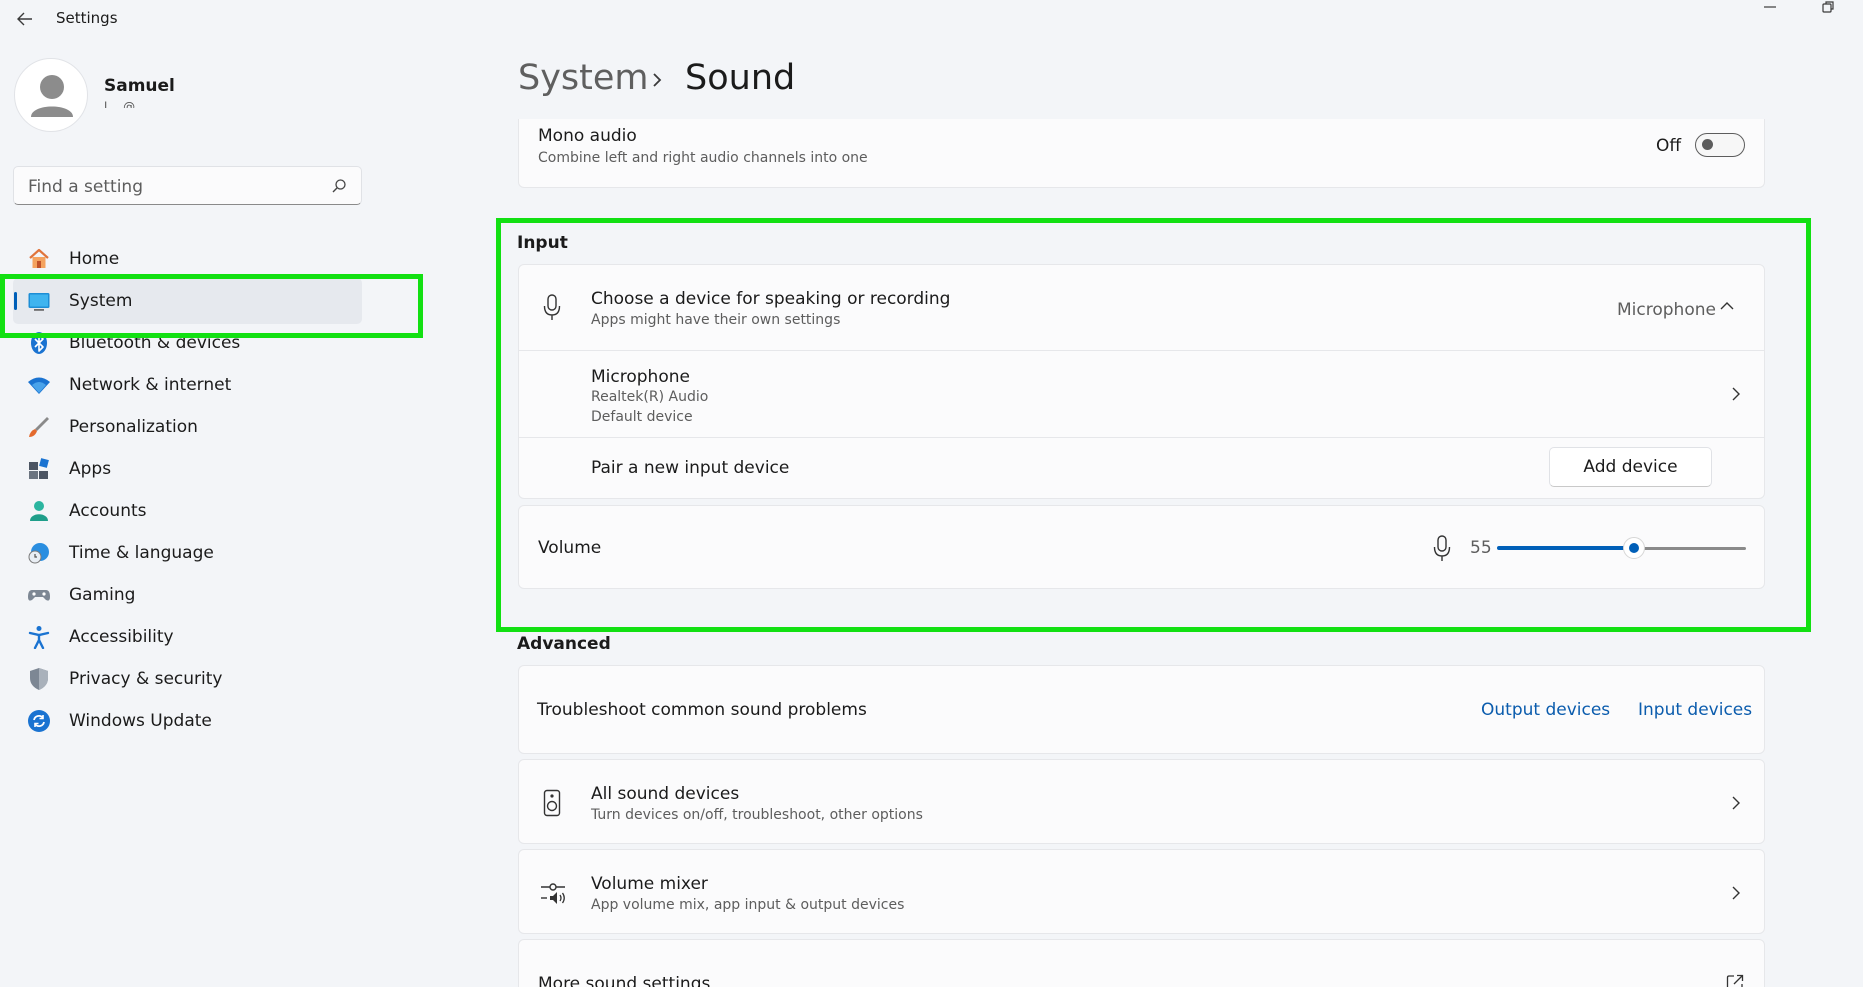 This screenshot has height=987, width=1863. I want to click on sidebar-item-windows-update: Windows Update, so click(187, 721).